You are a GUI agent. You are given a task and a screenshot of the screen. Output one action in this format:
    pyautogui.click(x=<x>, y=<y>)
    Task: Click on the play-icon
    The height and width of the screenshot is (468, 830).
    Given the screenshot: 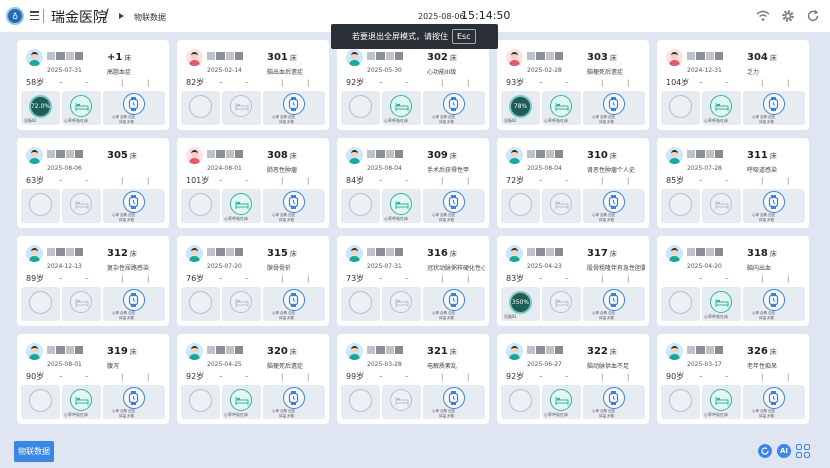 What is the action you would take?
    pyautogui.click(x=121, y=16)
    